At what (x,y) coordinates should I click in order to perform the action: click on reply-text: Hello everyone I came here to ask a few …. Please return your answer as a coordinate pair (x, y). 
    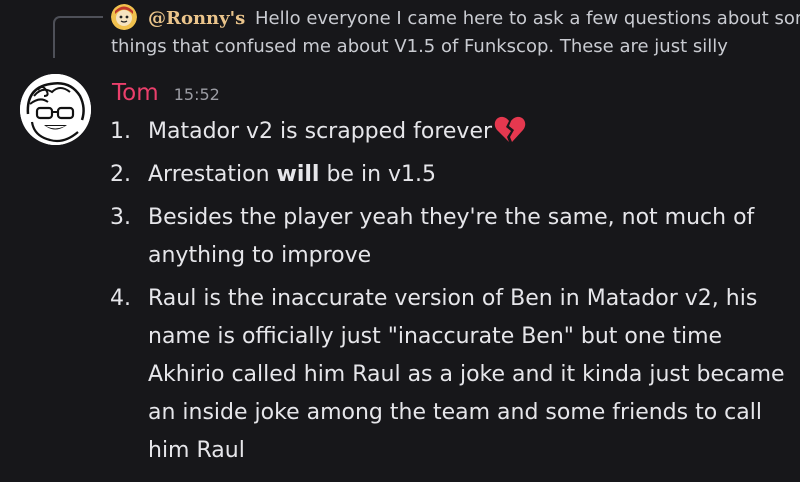
    Looking at the image, I should click on (527, 18).